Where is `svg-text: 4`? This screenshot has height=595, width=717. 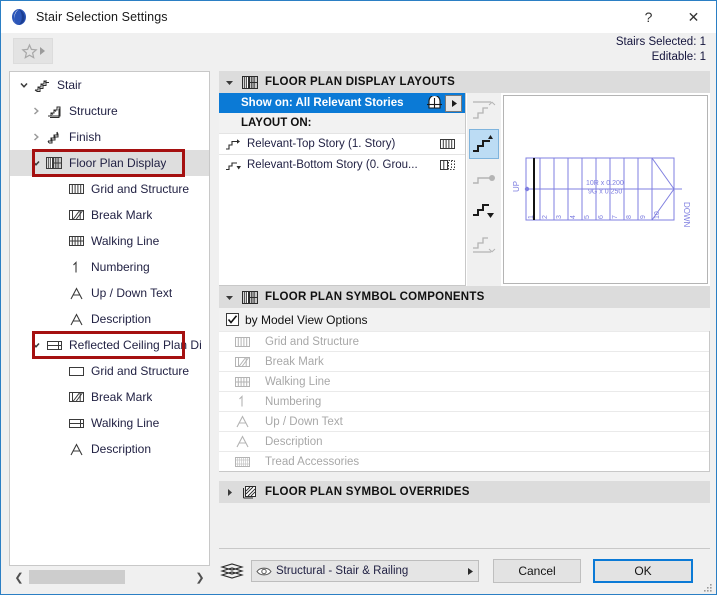 svg-text: 4 is located at coordinates (573, 217).